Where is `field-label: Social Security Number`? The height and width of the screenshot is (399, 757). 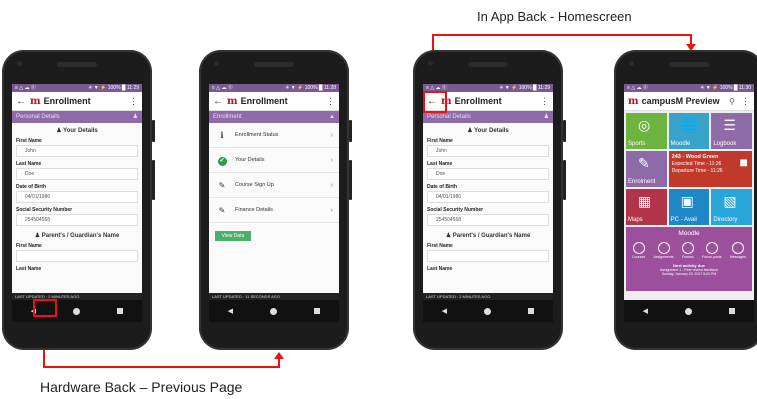 field-label: Social Security Number is located at coordinates (455, 210).